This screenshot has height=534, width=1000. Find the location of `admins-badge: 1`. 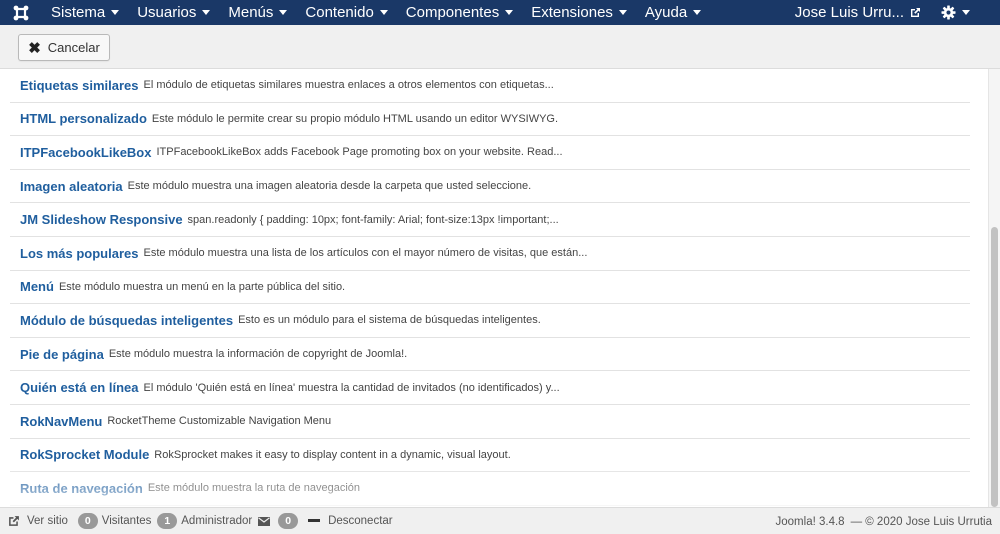

admins-badge: 1 is located at coordinates (167, 521).